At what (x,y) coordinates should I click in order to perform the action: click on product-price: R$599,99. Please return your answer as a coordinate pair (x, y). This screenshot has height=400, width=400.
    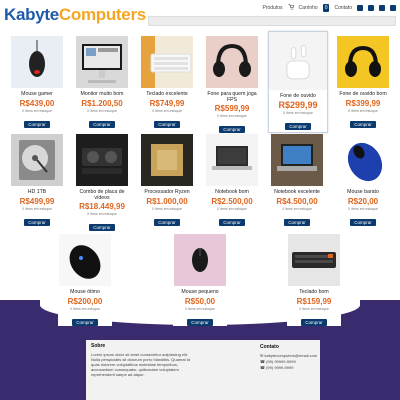
    Looking at the image, I should click on (232, 108).